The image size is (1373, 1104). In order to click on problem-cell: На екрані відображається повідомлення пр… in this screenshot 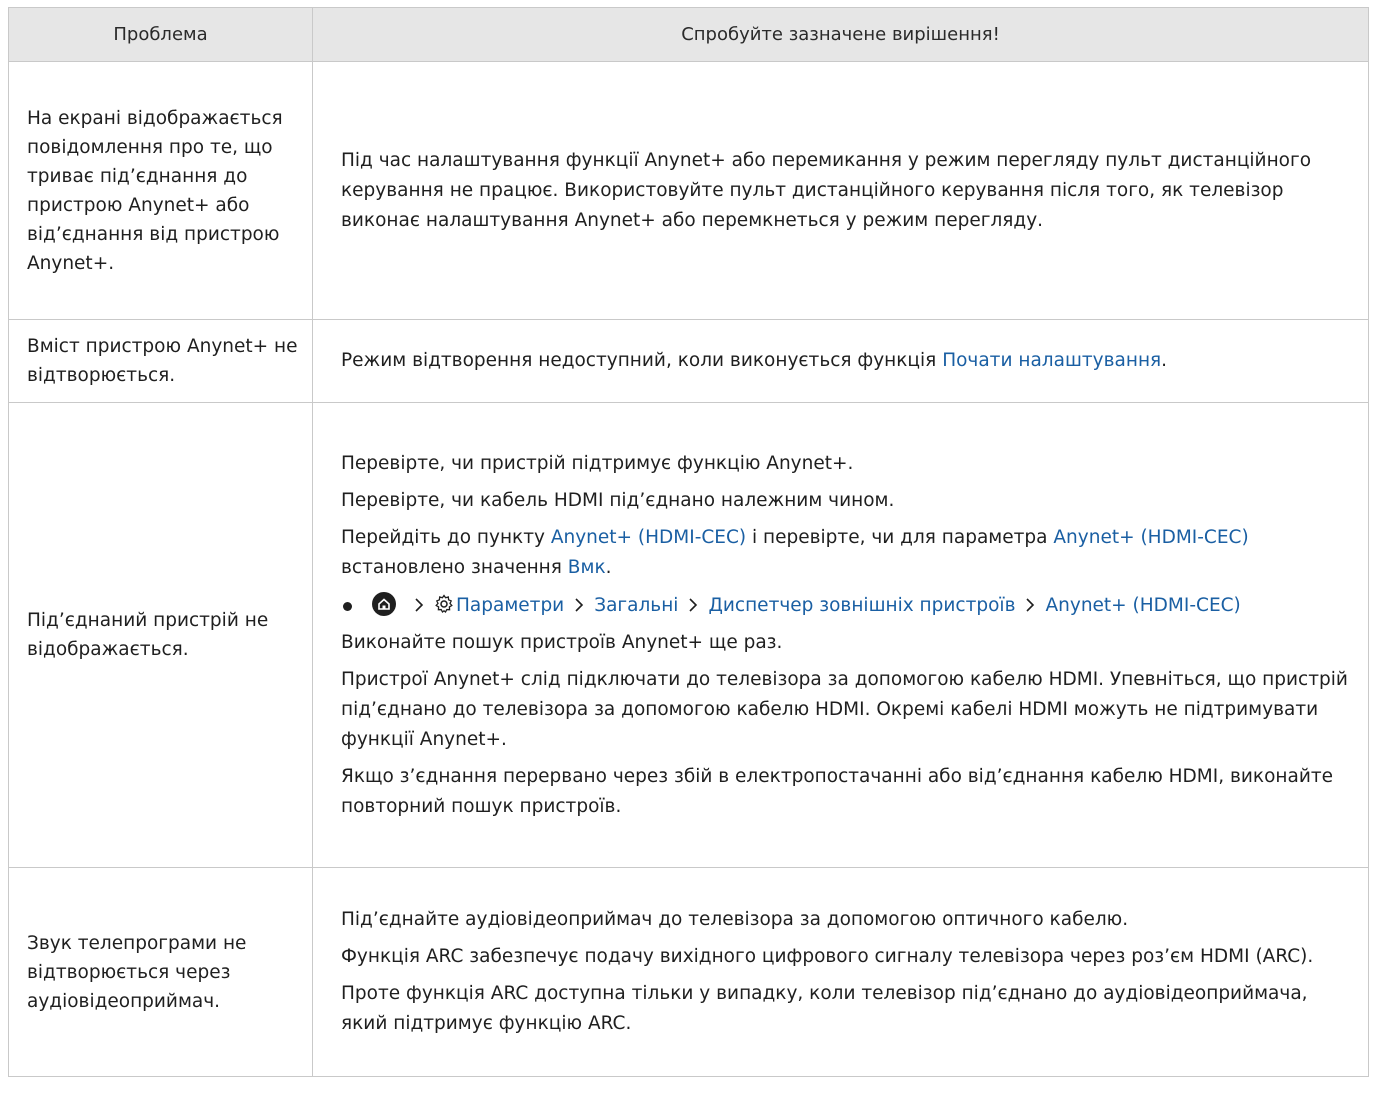, I will do `click(160, 190)`.